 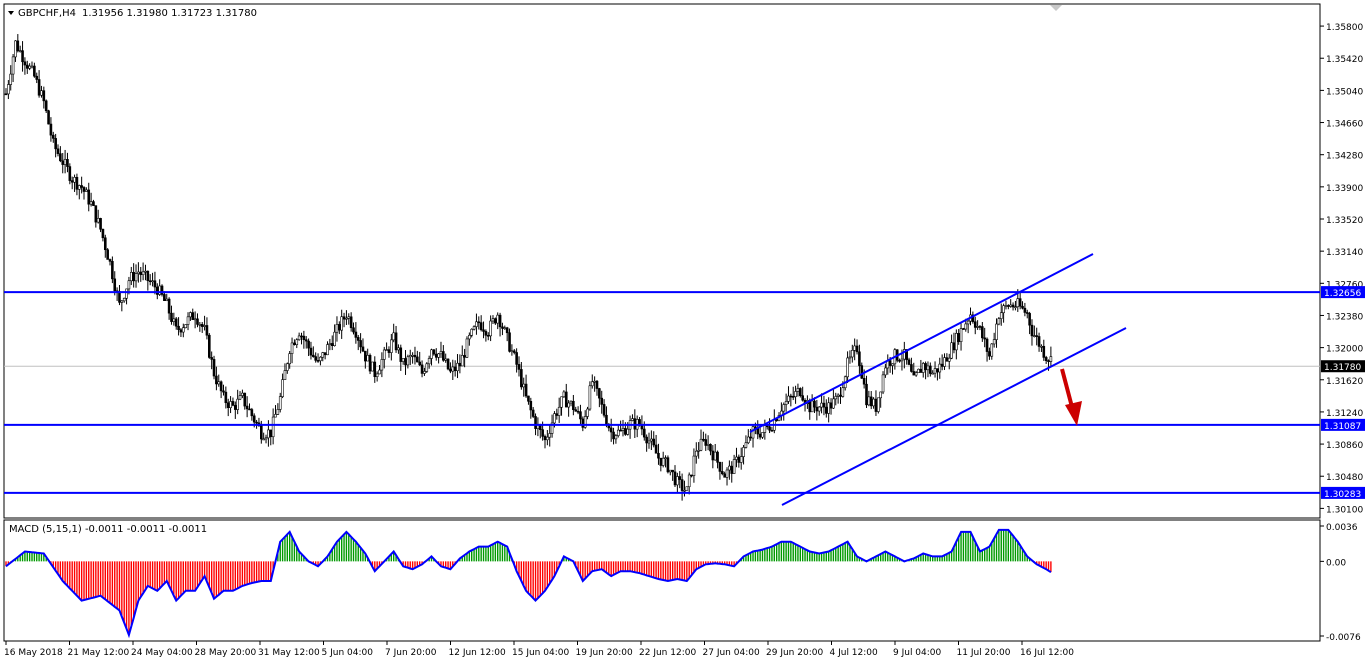 What do you see at coordinates (1343, 638) in the screenshot?
I see `macd-tick-label: -0.0076` at bounding box center [1343, 638].